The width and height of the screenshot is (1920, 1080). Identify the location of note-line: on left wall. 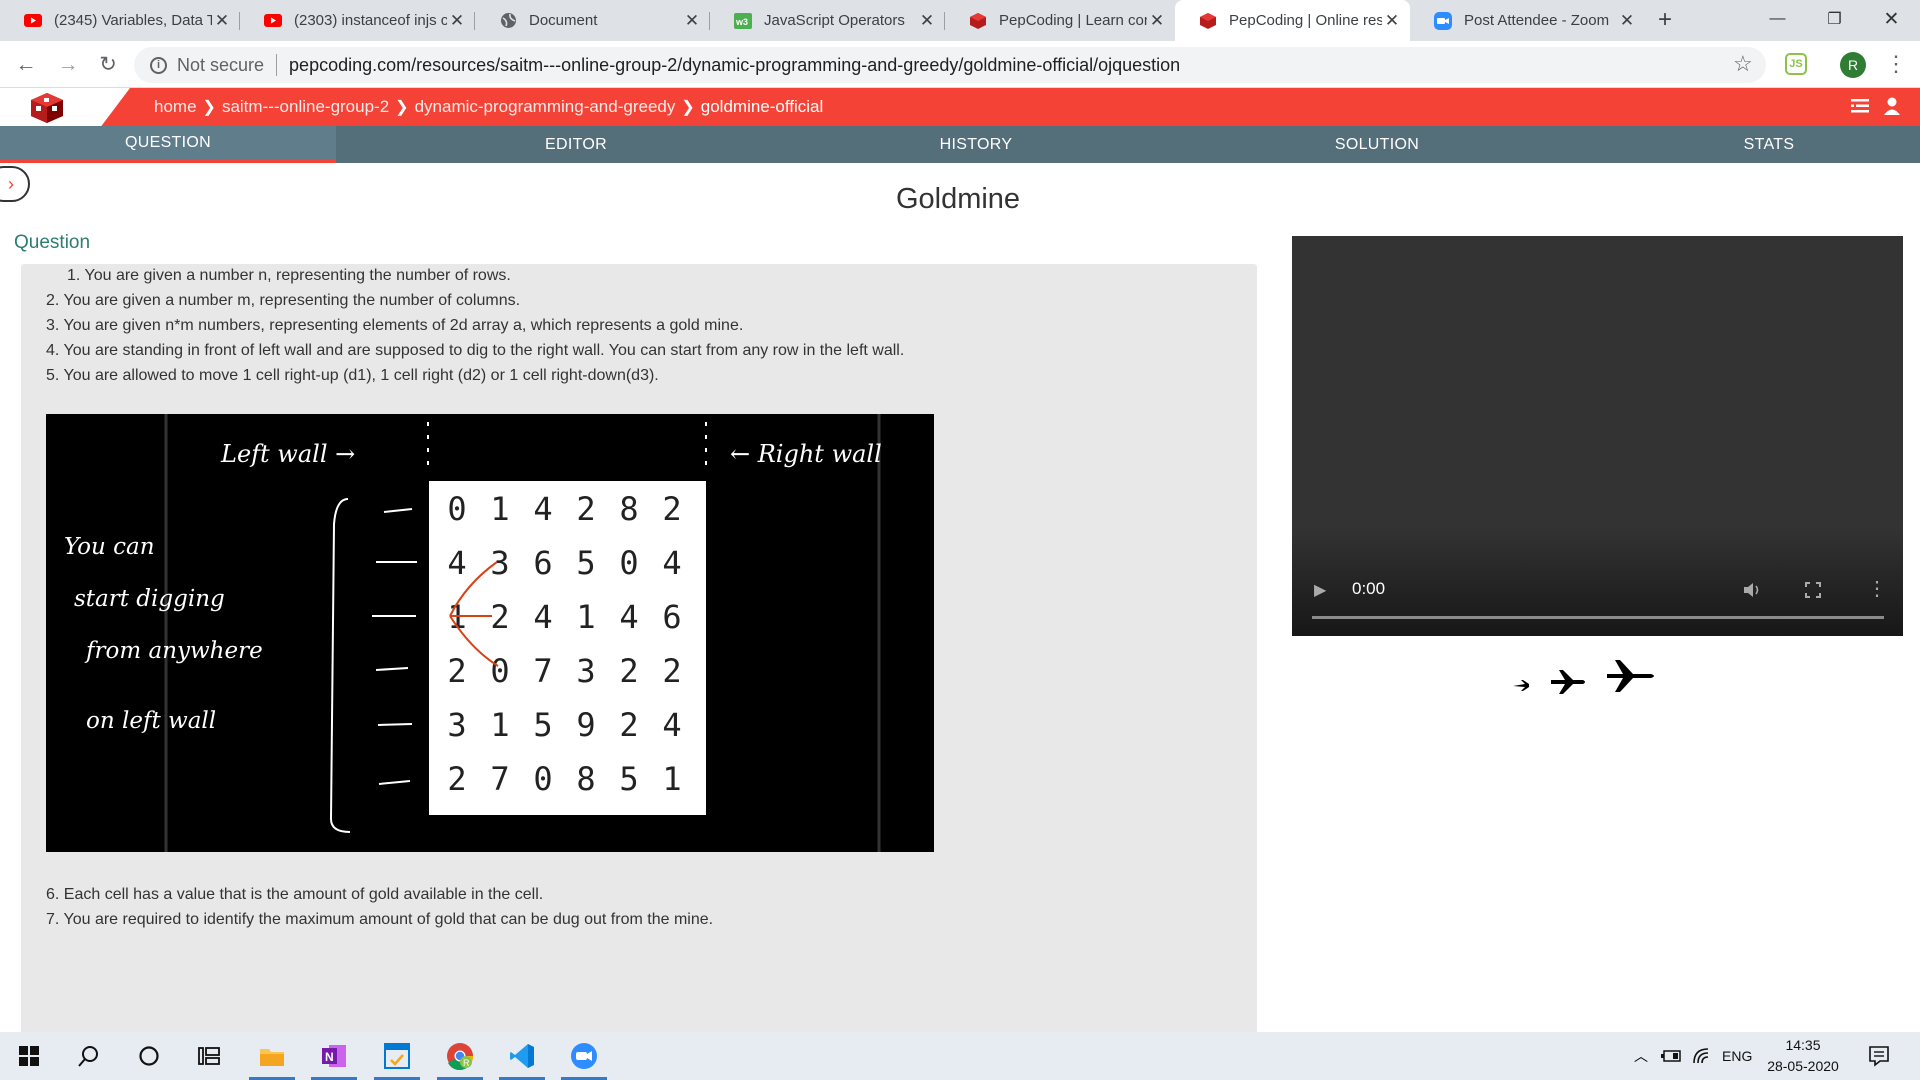
(151, 721).